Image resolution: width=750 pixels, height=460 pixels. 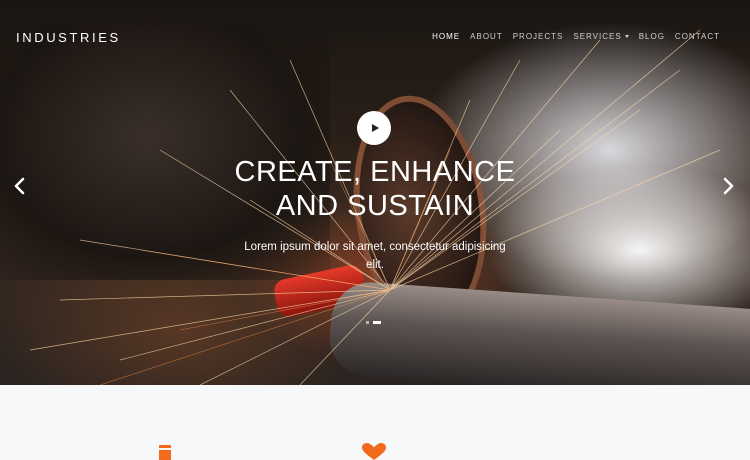 I want to click on chevron-left-icon, so click(x=20, y=186).